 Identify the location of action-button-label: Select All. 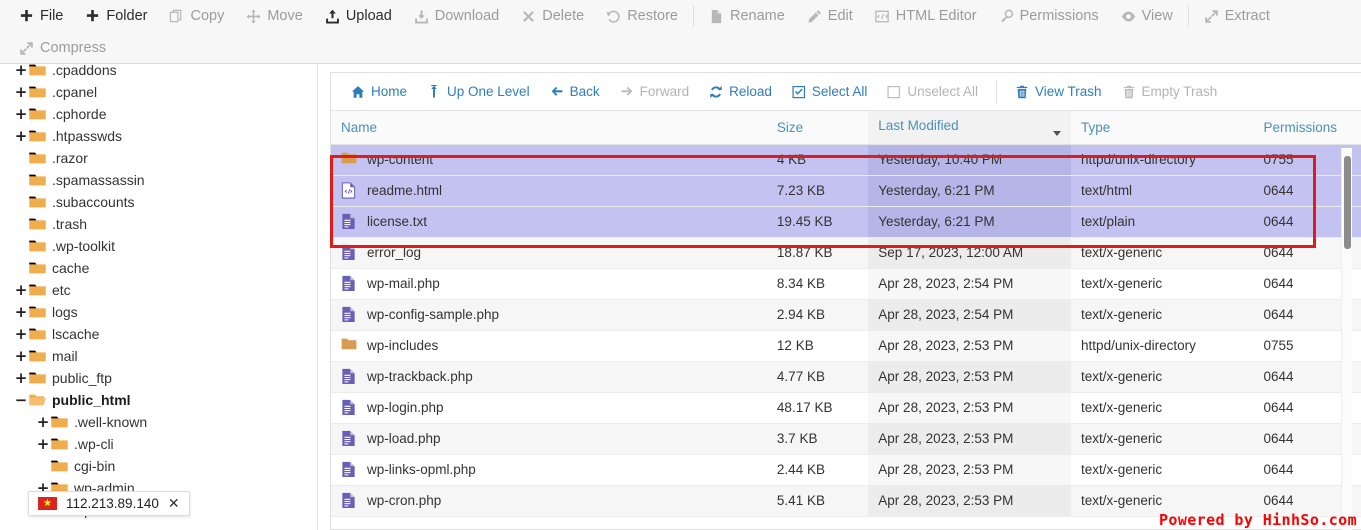
(839, 91).